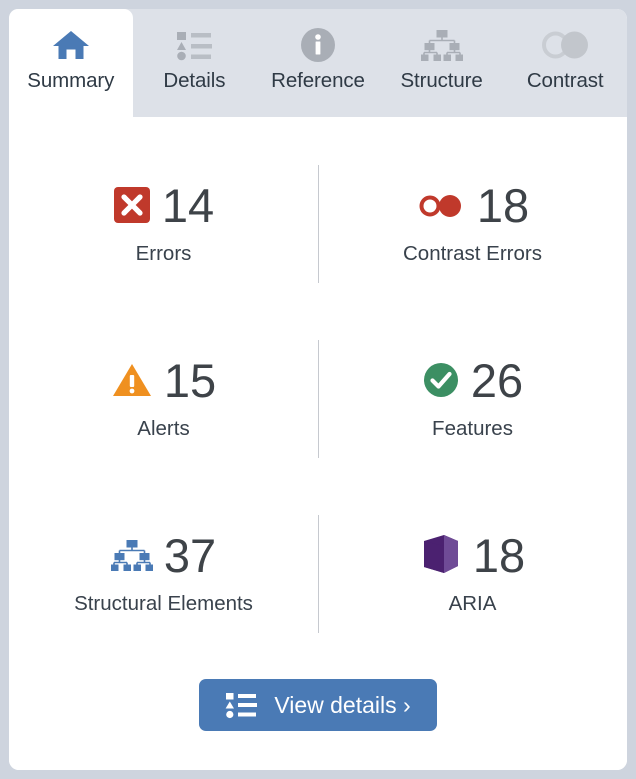 Image resolution: width=636 pixels, height=779 pixels. I want to click on view-details-button: View details ›, so click(318, 705).